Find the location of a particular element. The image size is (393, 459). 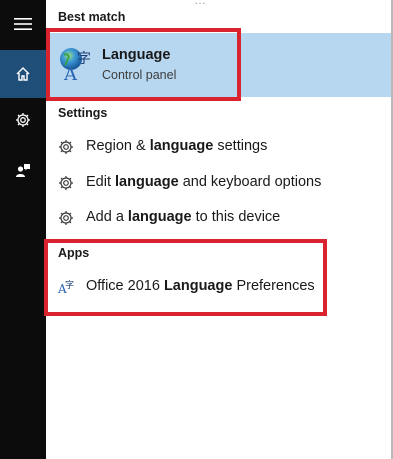

settings-result-label: Add a language to this device is located at coordinates (183, 217).